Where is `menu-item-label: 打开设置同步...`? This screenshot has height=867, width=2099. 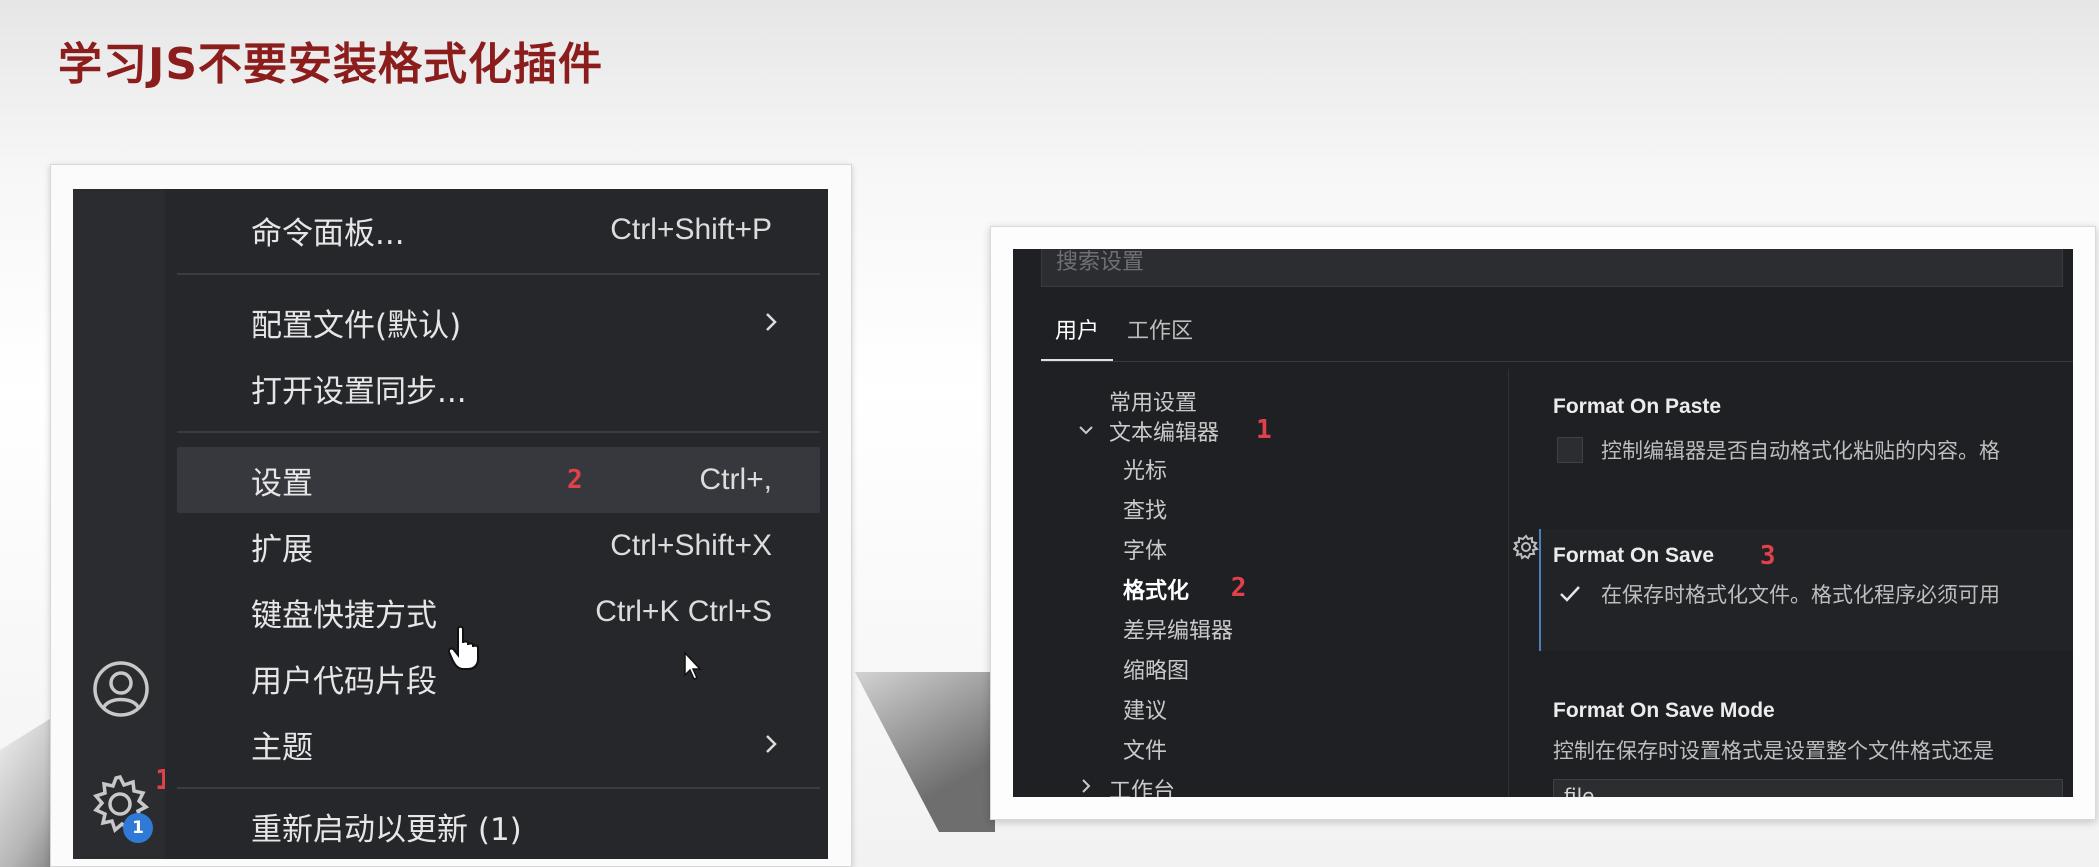 menu-item-label: 打开设置同步... is located at coordinates (359, 391).